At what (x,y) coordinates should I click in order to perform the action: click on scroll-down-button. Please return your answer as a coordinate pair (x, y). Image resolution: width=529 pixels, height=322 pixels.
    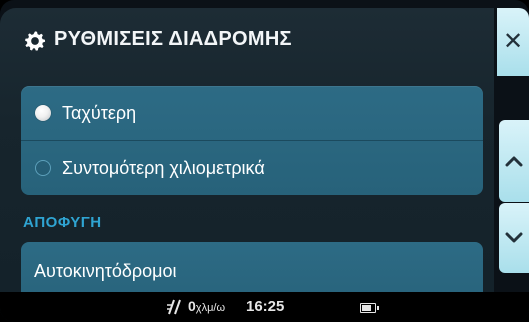
    Looking at the image, I should click on (514, 238).